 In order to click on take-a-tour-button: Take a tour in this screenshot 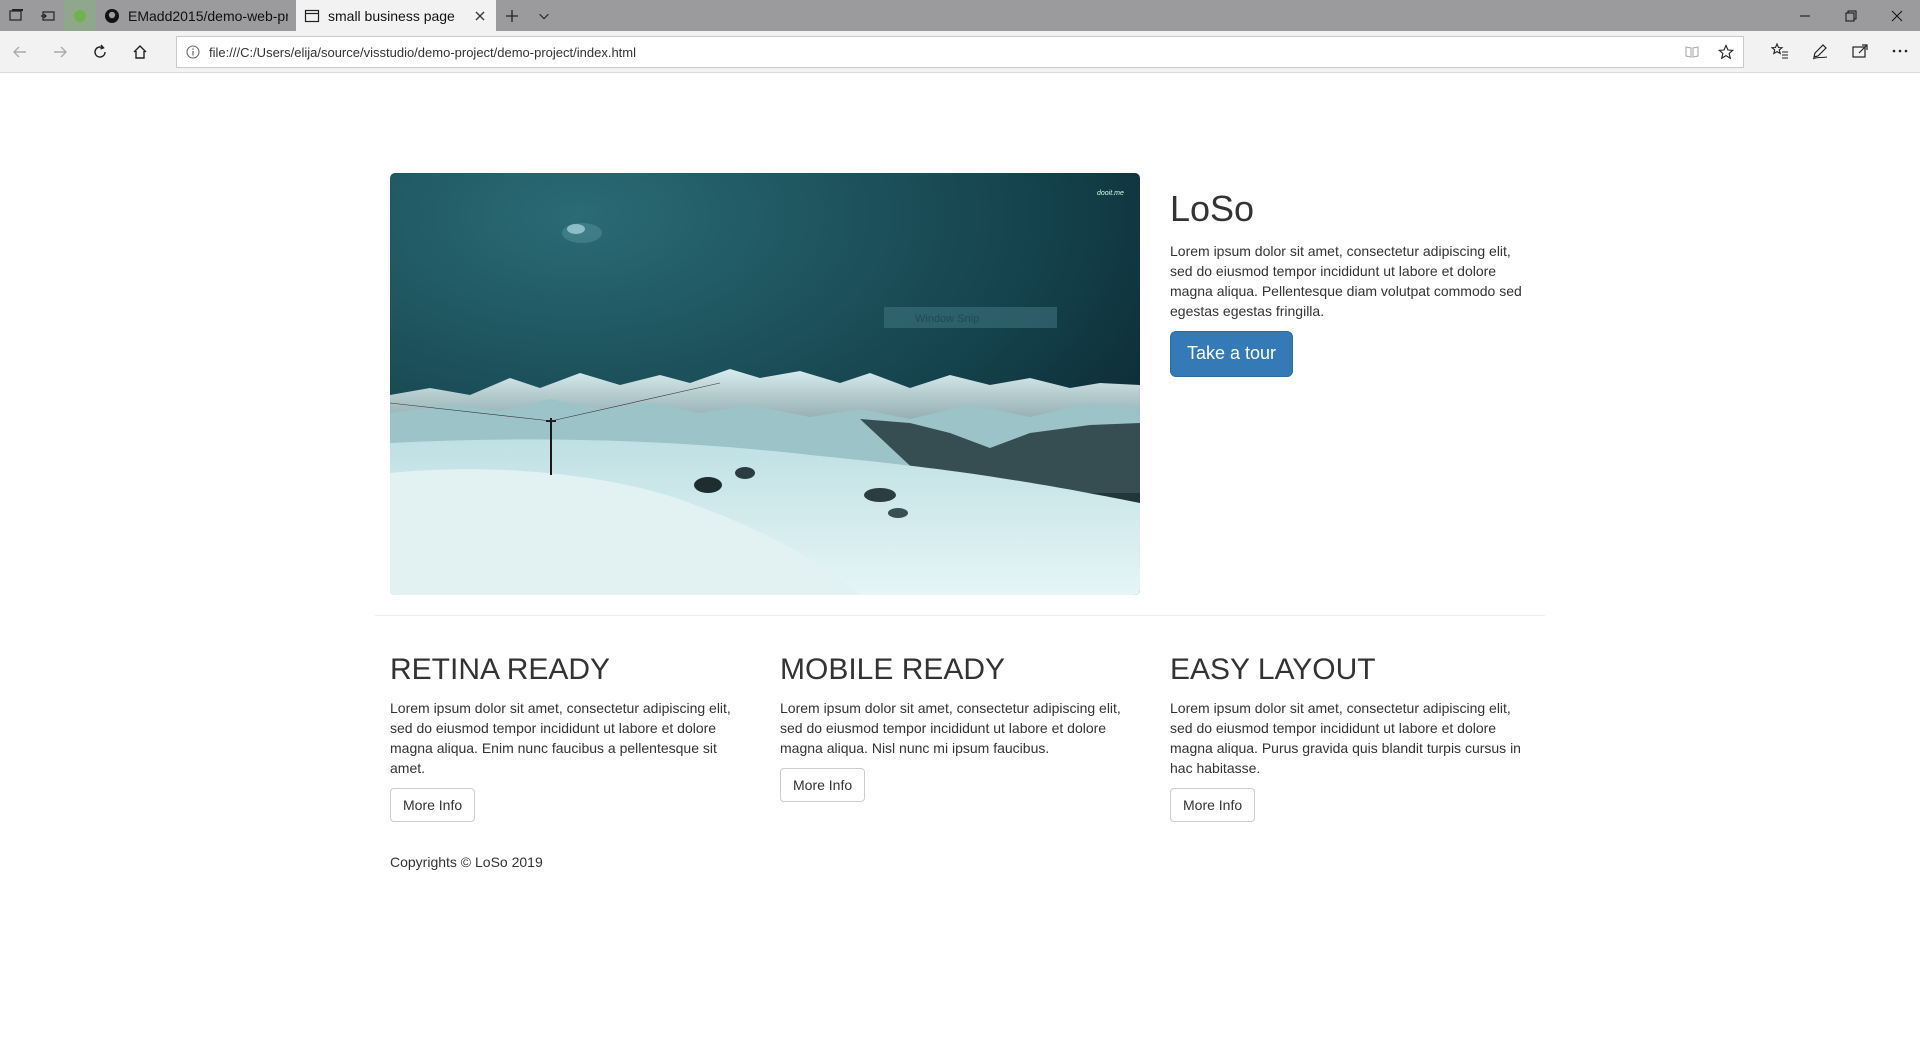, I will do `click(1232, 353)`.